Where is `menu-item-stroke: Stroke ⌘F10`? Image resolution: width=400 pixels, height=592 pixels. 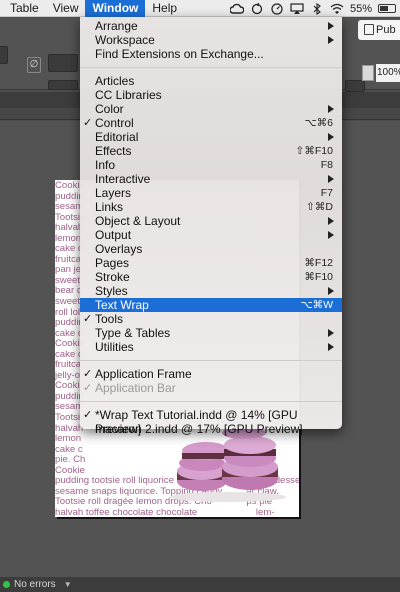 menu-item-stroke: Stroke ⌘F10 is located at coordinates (211, 277).